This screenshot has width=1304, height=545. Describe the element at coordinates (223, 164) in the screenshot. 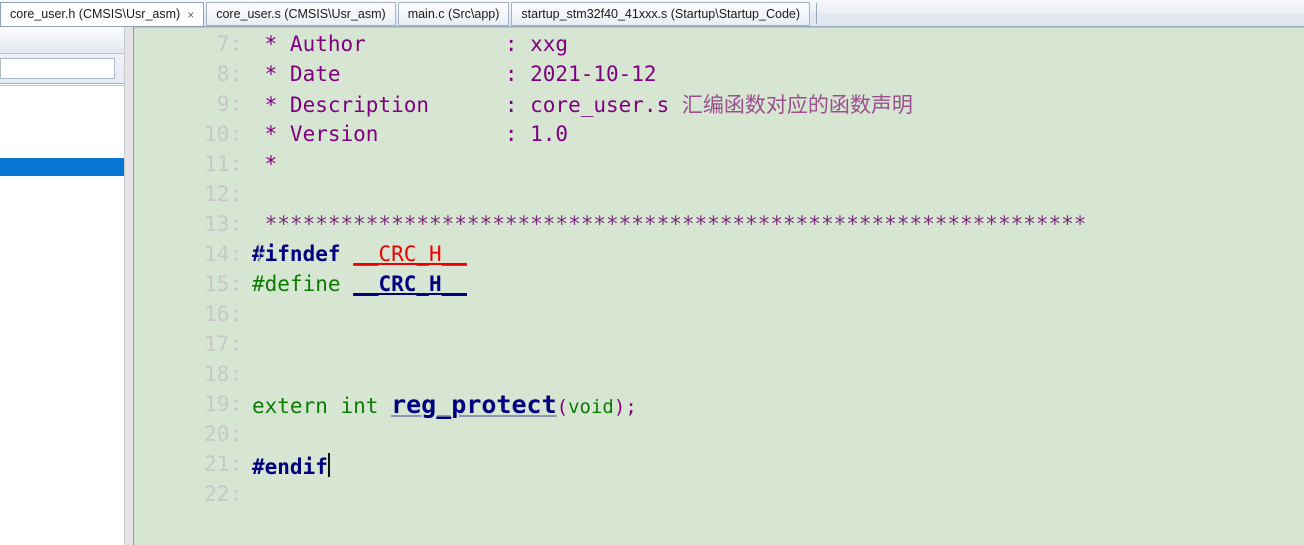

I see `line-number: 11:` at that location.